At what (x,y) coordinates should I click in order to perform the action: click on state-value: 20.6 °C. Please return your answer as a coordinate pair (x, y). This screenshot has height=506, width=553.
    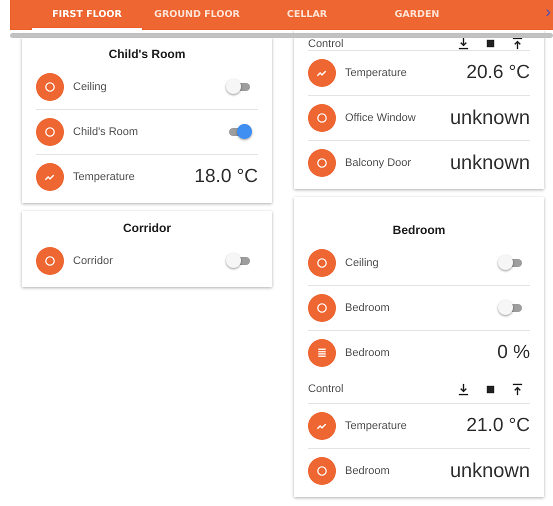
    Looking at the image, I should click on (498, 73).